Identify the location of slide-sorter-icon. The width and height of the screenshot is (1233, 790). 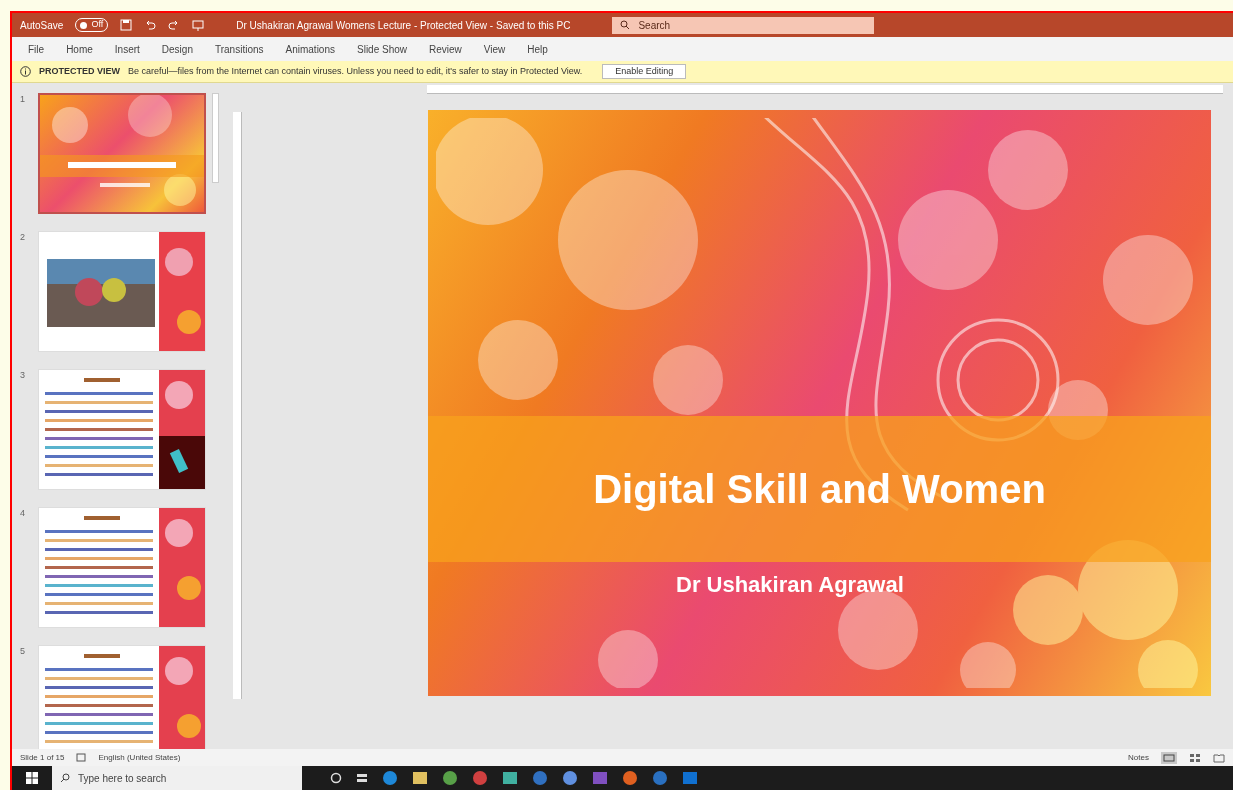
(1195, 757).